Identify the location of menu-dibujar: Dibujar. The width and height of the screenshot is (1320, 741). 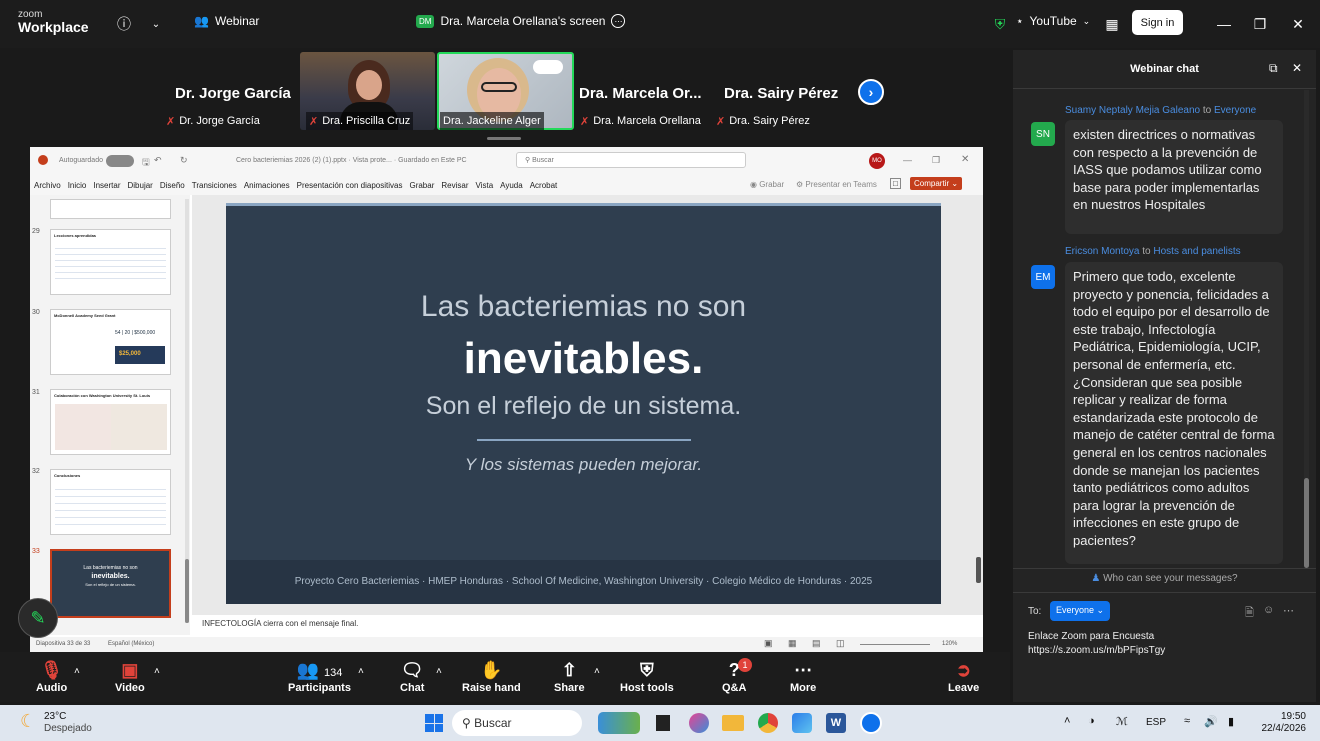
(140, 185).